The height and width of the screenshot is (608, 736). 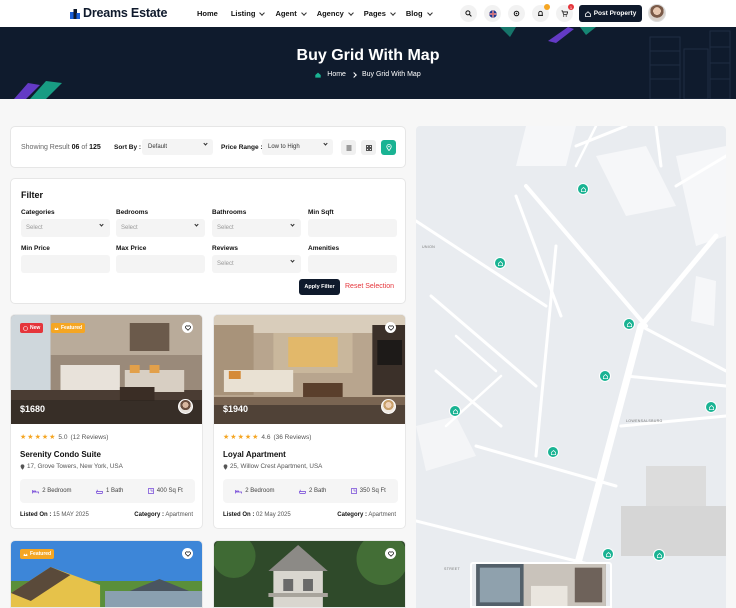 What do you see at coordinates (160, 264) in the screenshot?
I see `max-price-input` at bounding box center [160, 264].